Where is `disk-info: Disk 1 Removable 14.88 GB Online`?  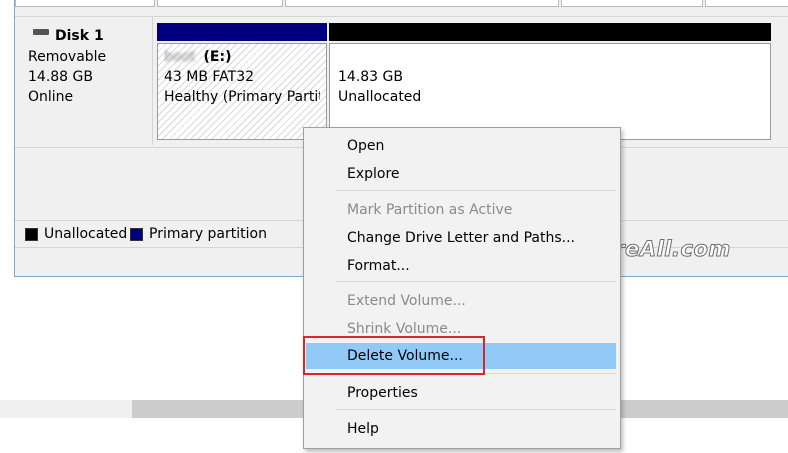
disk-info: Disk 1 Removable 14.88 GB Online is located at coordinates (84, 81).